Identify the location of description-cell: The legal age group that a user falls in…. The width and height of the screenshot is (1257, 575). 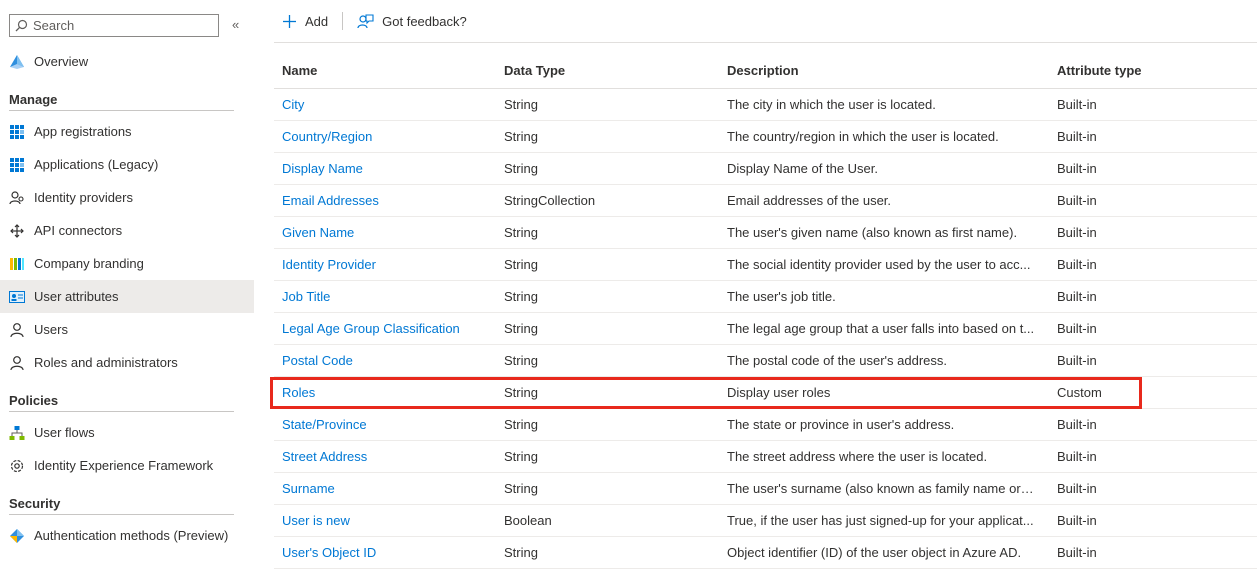
(881, 328).